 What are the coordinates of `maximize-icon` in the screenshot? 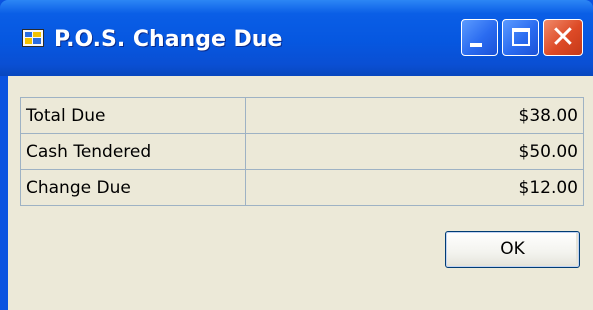 It's located at (521, 37).